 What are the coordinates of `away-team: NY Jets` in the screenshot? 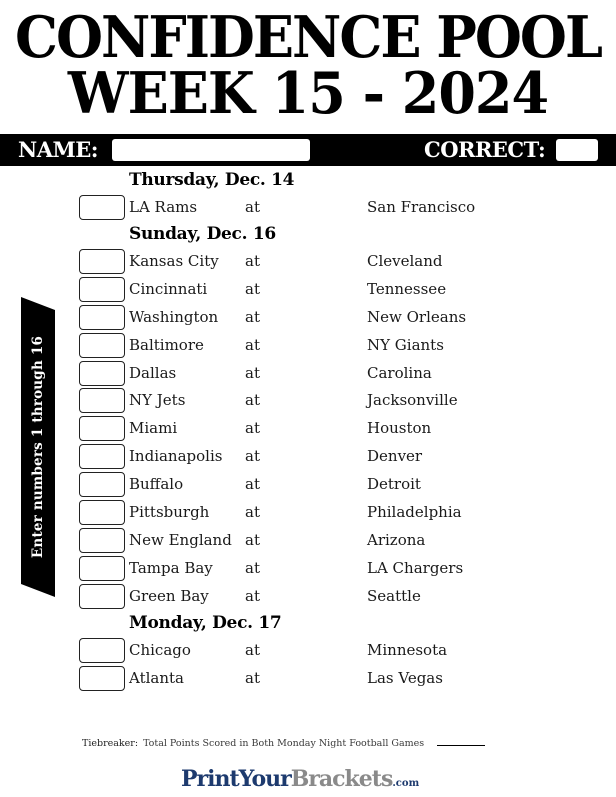 It's located at (157, 400).